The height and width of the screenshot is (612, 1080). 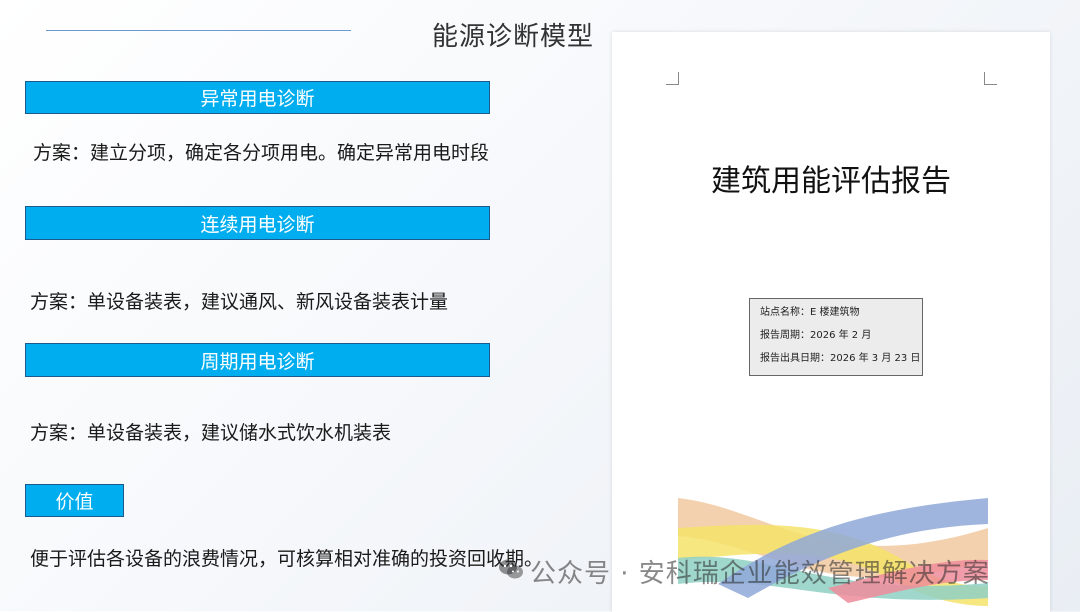 I want to click on wechat-icon, so click(x=511, y=572).